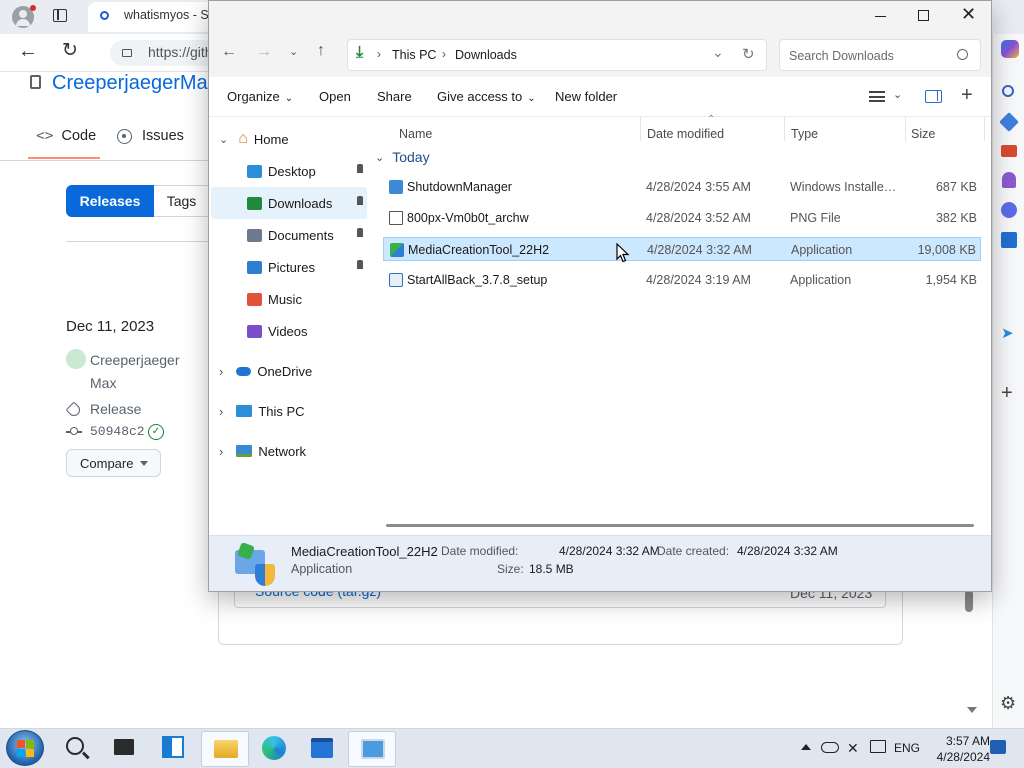 This screenshot has height=768, width=1024. I want to click on column-header-name: Name, so click(415, 134).